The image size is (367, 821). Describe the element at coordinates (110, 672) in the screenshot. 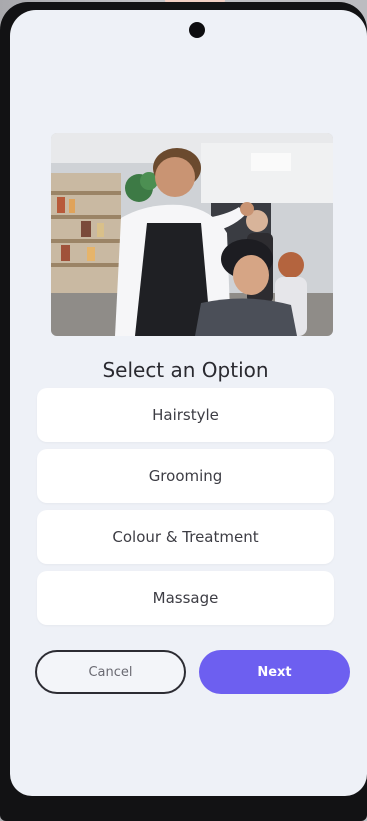

I see `cancel-button: Cancel` at that location.